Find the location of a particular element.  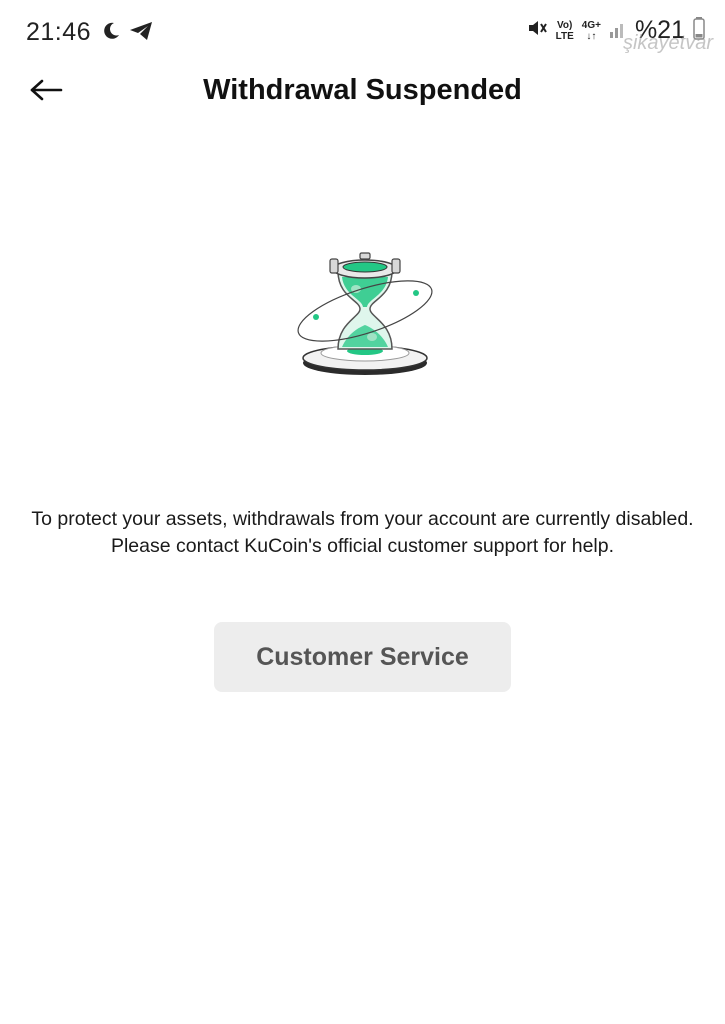

page-title: Withdrawal Suspended is located at coordinates (362, 90).